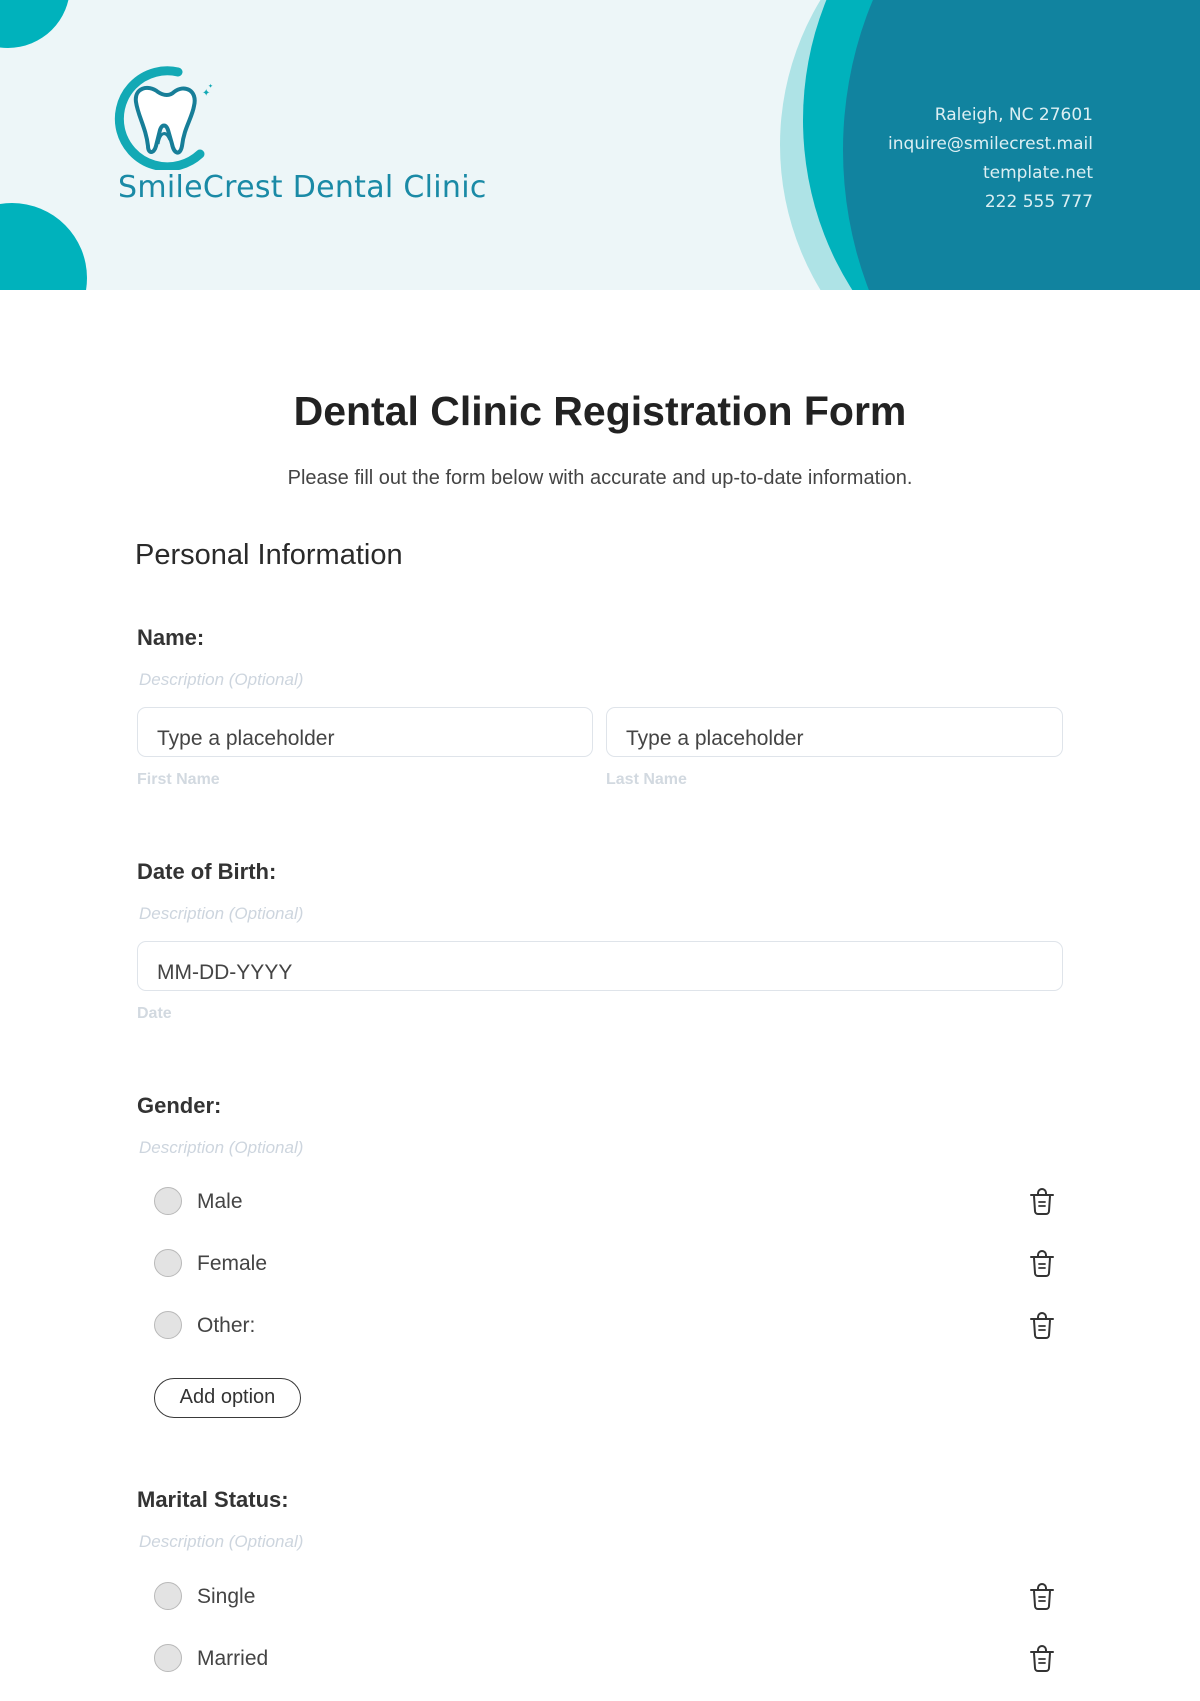 This screenshot has width=1200, height=1701. Describe the element at coordinates (604, 1326) in the screenshot. I see `gender-option-other: Other:` at that location.